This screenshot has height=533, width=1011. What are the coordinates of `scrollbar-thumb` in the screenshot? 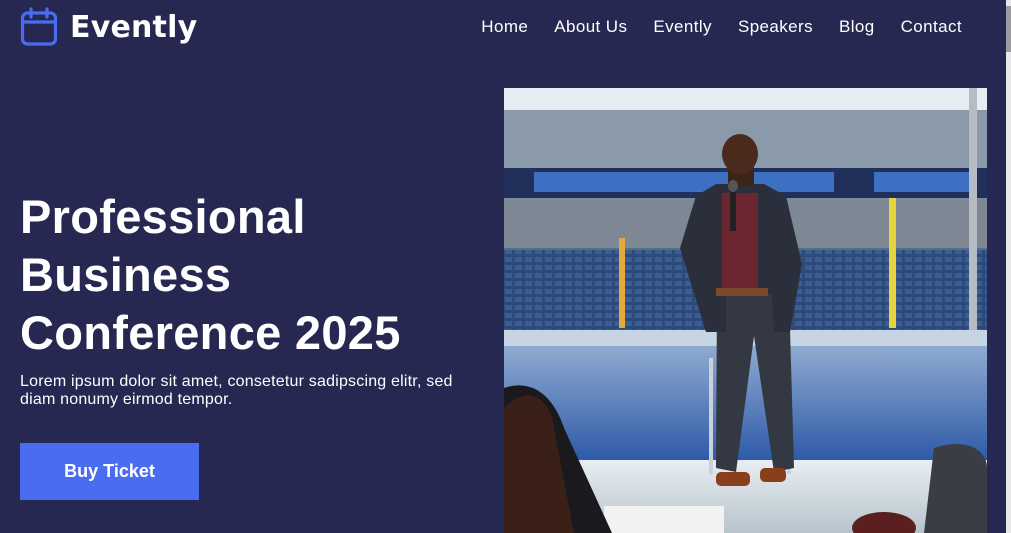 It's located at (1008, 29).